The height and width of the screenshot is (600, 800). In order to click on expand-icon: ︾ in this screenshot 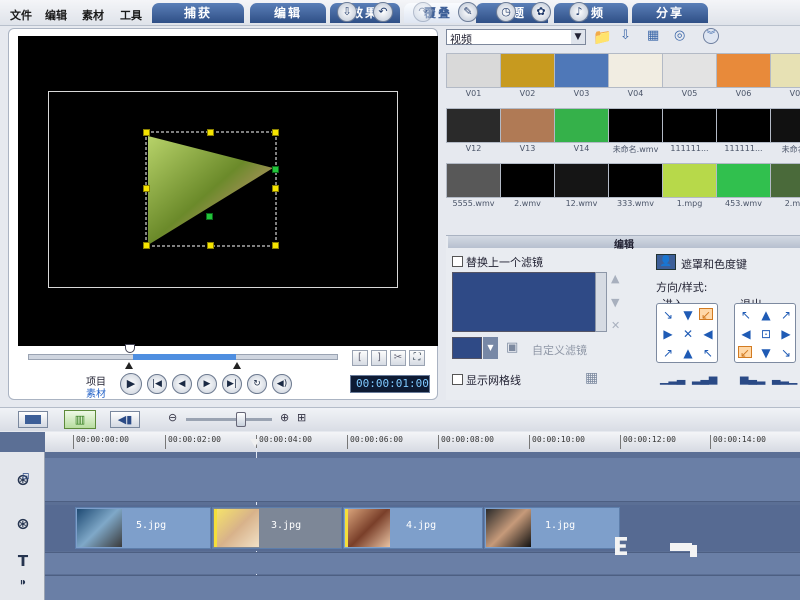, I will do `click(711, 36)`.